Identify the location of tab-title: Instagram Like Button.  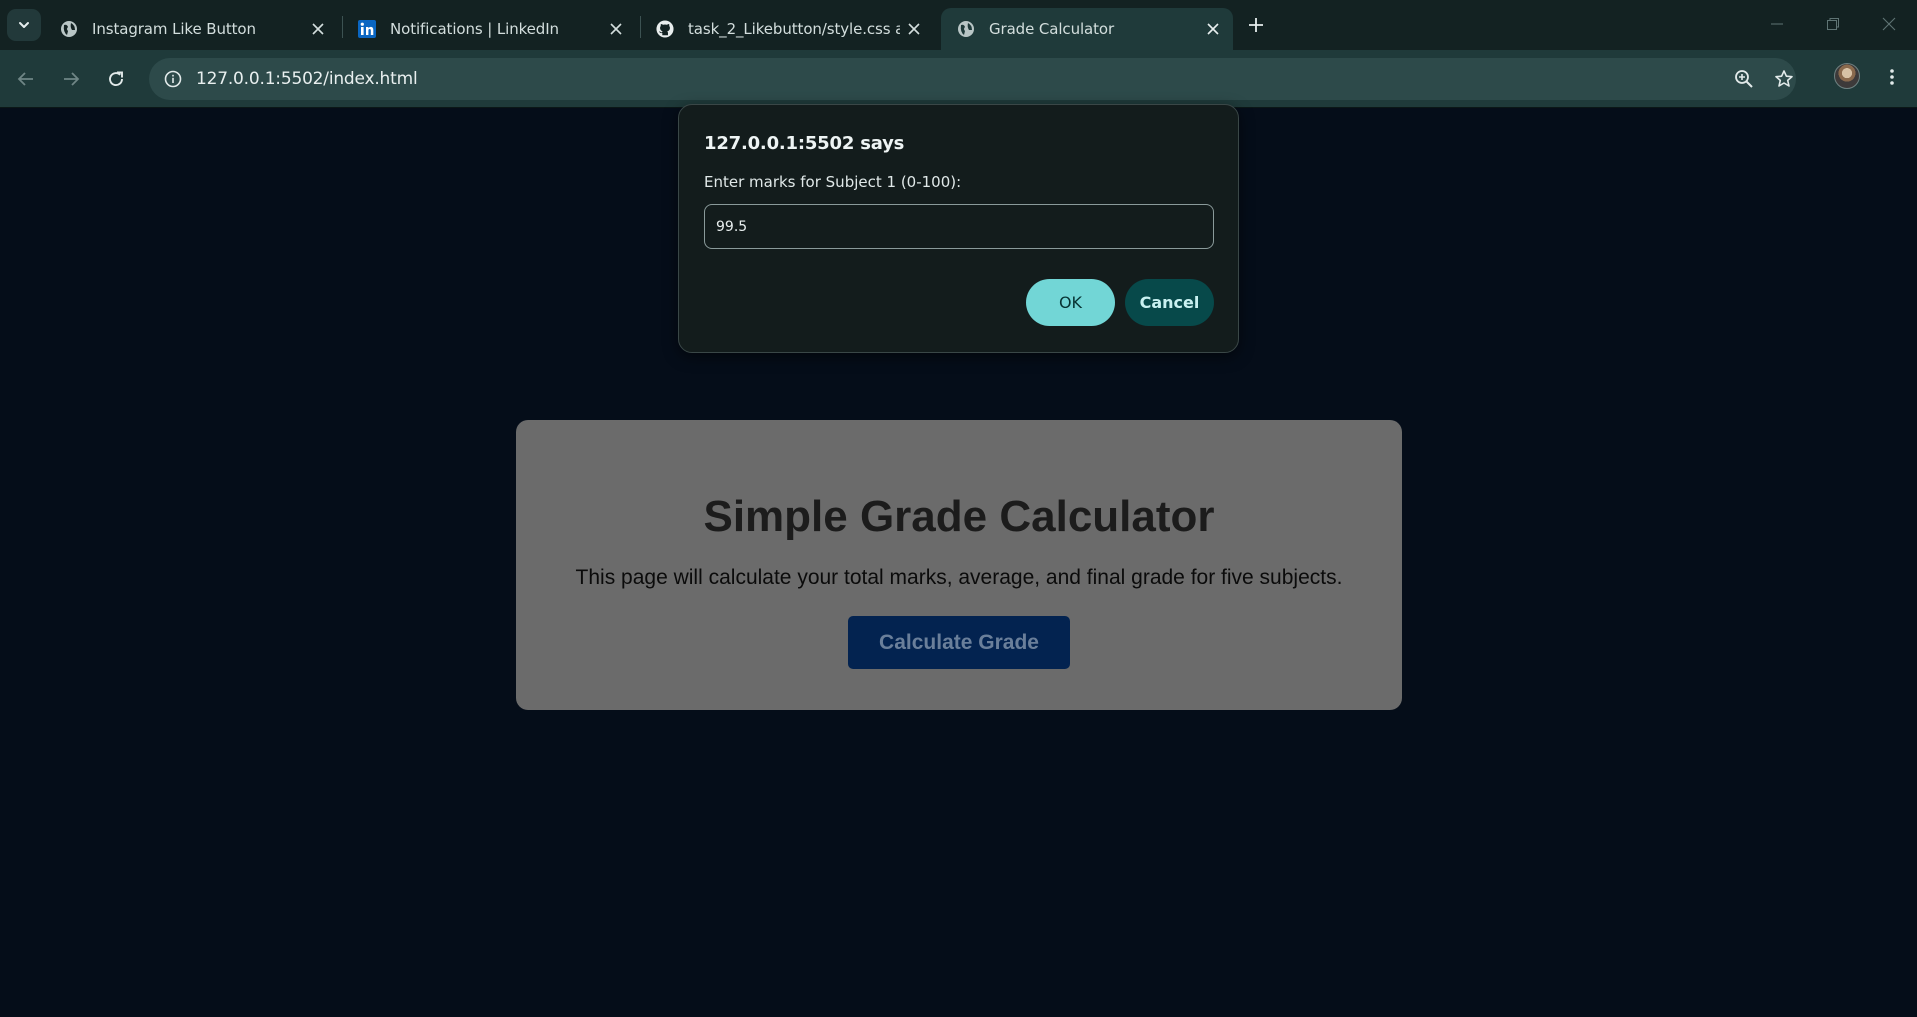
(174, 29).